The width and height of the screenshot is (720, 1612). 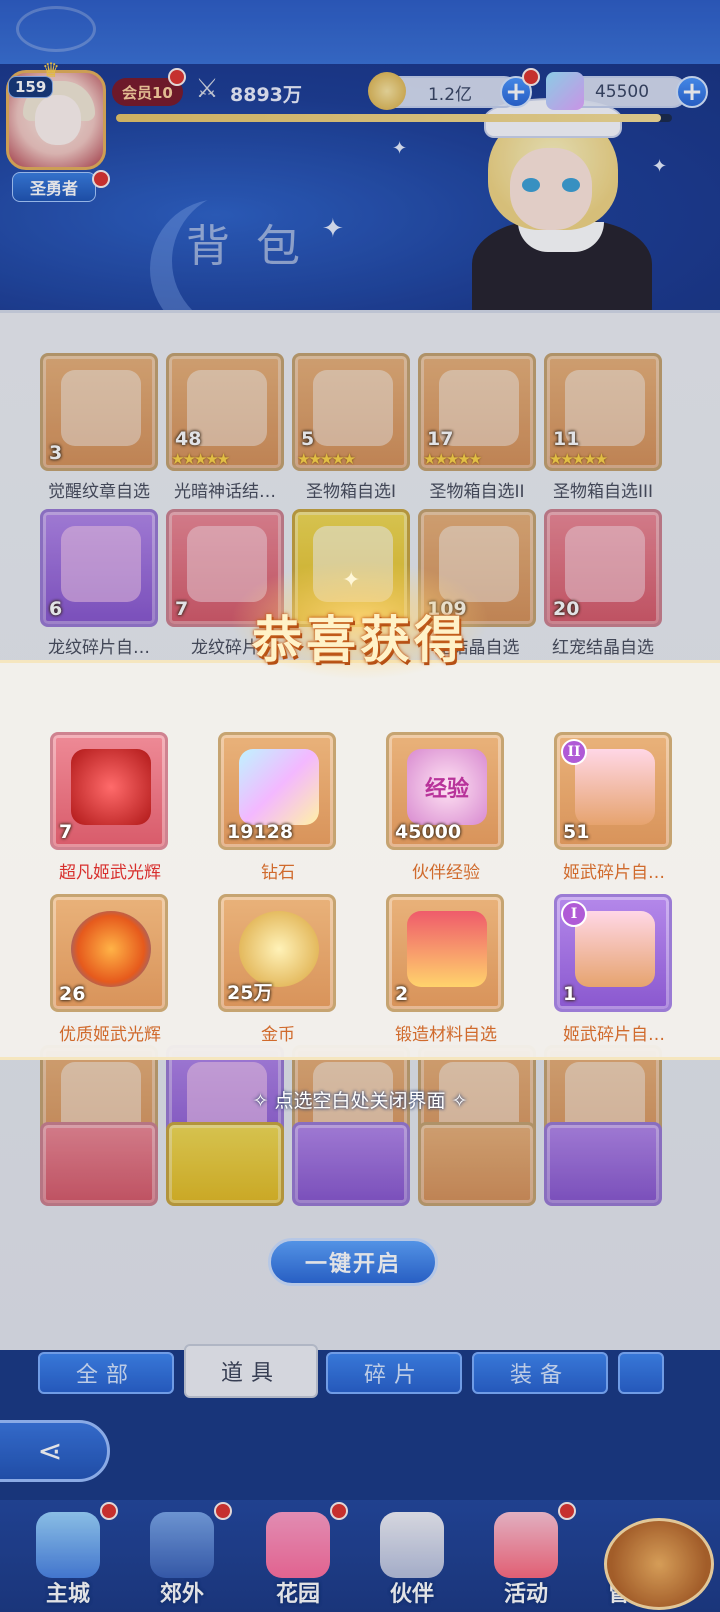 I want to click on reward-tile: 19128, so click(x=277, y=791).